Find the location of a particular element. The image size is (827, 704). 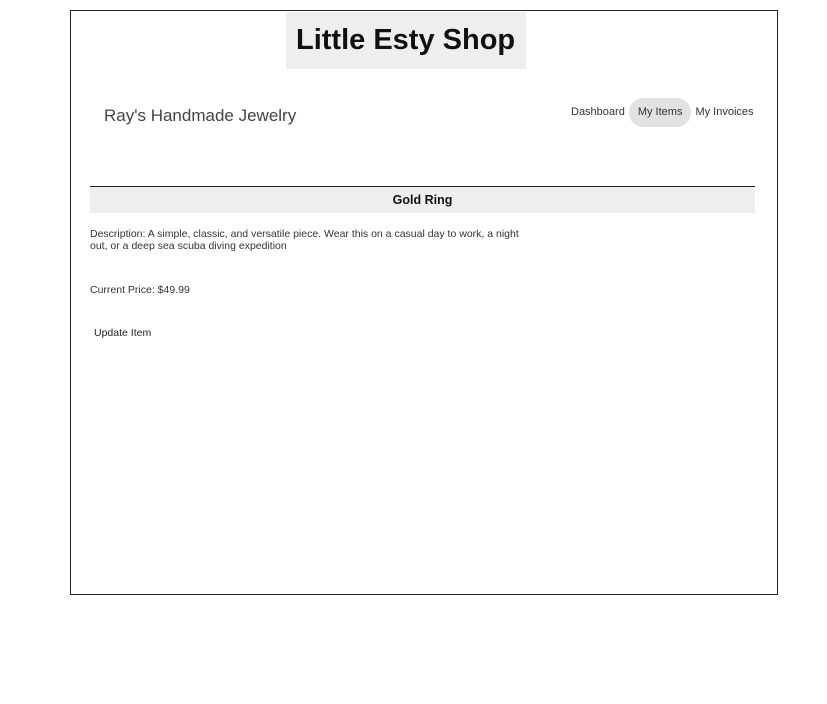

nav-link-dashboard: Dashboard is located at coordinates (598, 112).